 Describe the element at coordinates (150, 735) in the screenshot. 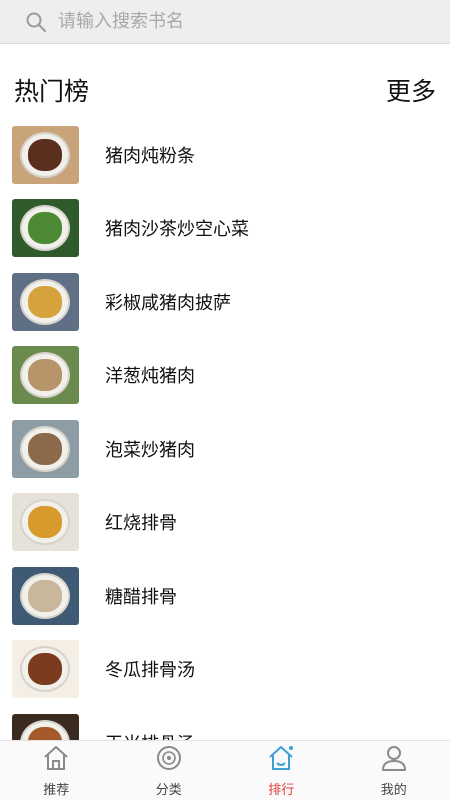

I see `dish-title: 玉米排骨汤` at that location.